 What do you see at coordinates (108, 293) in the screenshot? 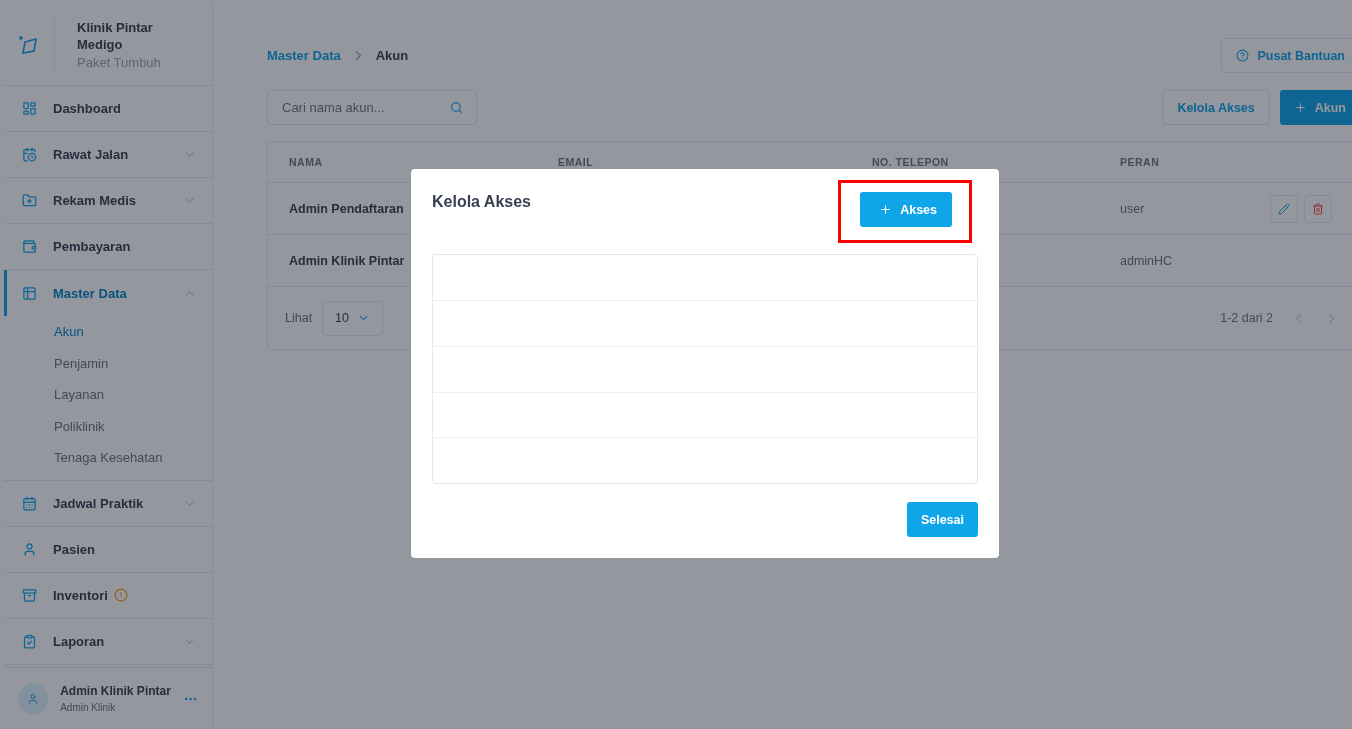
I see `sidebar-item: Master Data` at bounding box center [108, 293].